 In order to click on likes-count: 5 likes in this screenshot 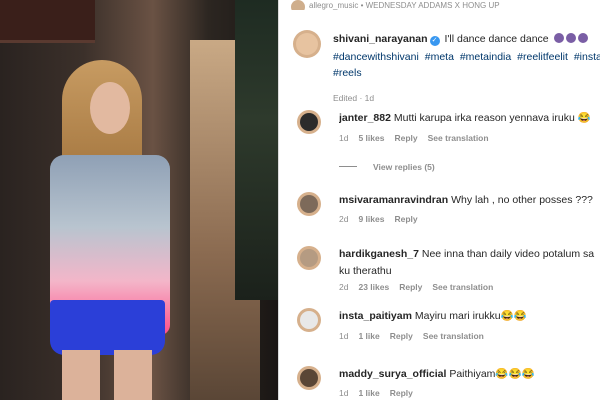, I will do `click(371, 138)`.